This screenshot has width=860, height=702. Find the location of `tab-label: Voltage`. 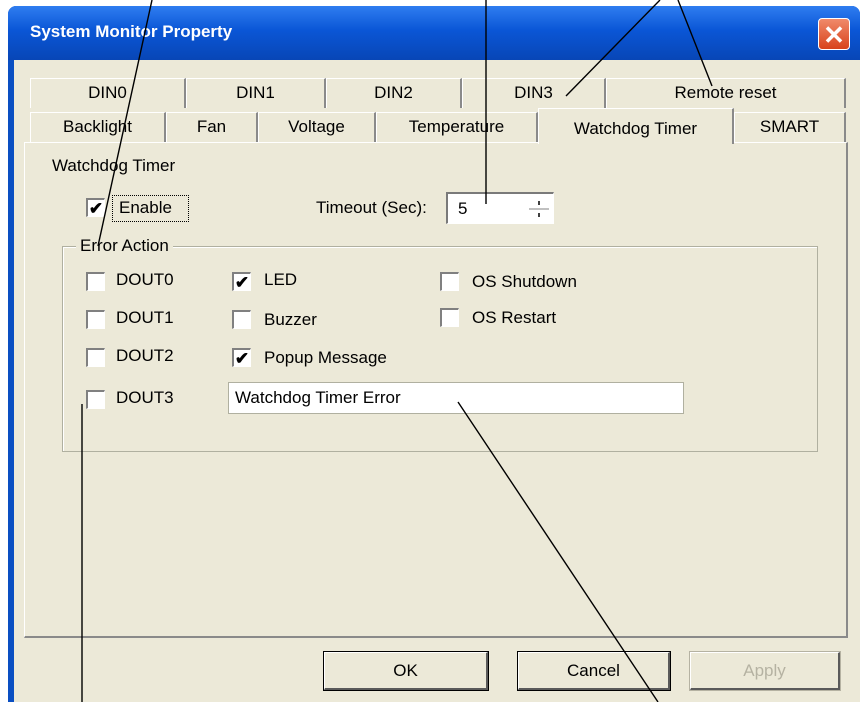

tab-label: Voltage is located at coordinates (316, 126).